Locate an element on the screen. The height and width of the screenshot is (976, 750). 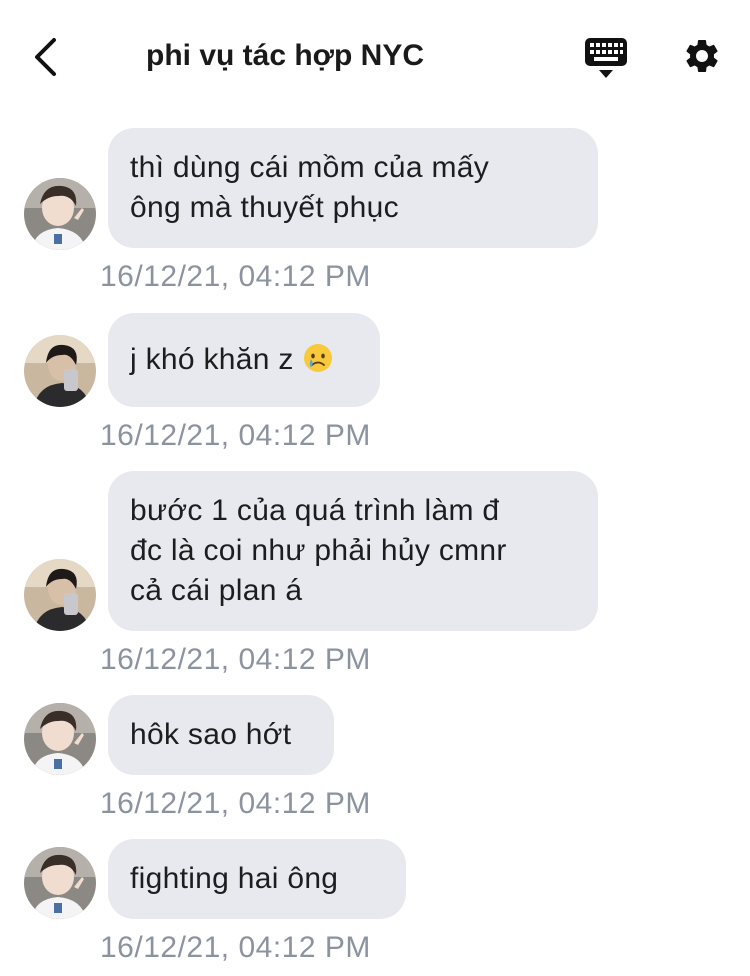
message-text-line: fighting hai ông is located at coordinates (234, 878).